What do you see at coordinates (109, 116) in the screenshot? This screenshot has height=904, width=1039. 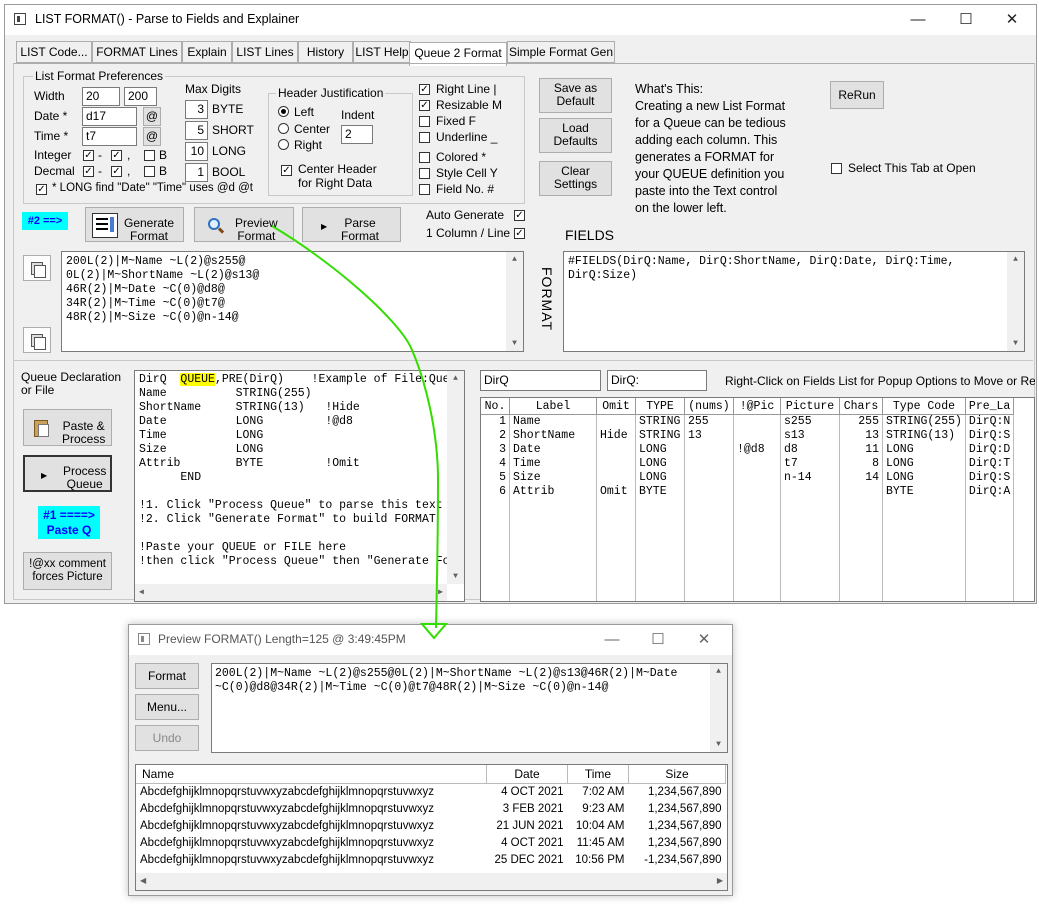 I see `date-picture-field: d17` at bounding box center [109, 116].